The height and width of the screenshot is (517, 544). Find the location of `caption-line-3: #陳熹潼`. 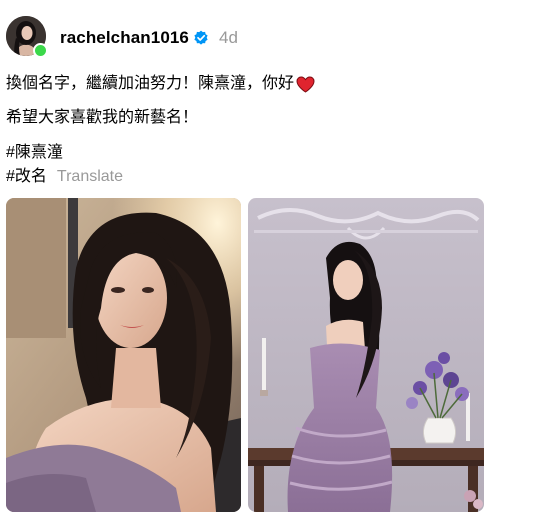

caption-line-3: #陳熹潼 is located at coordinates (34, 153).